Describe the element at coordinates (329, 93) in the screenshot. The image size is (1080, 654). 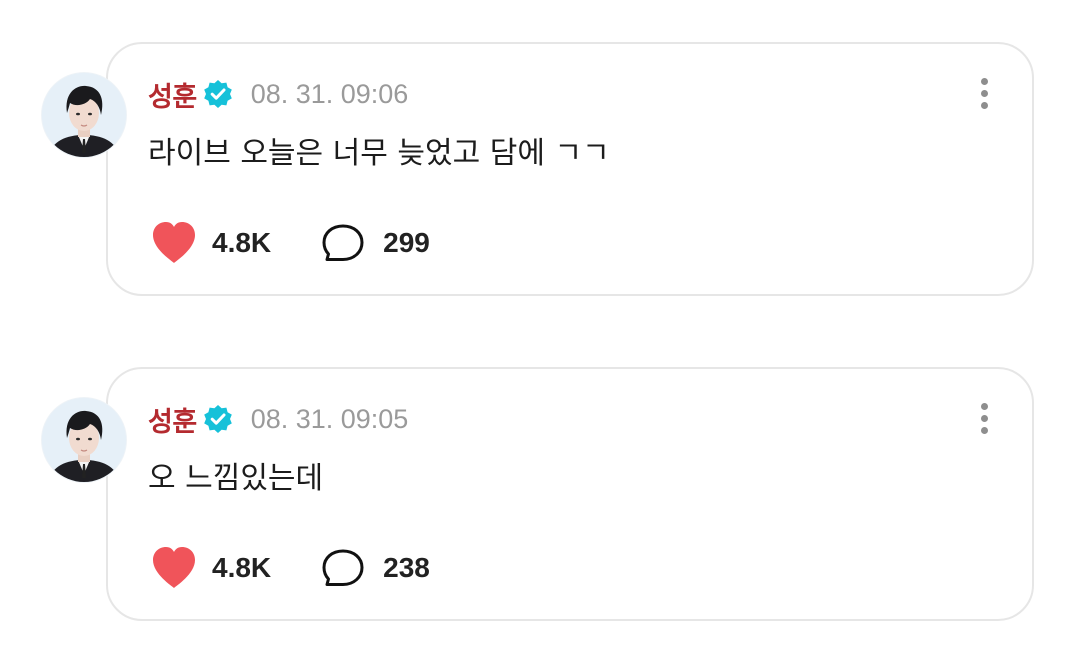
I see `post-timestamp: 08. 31. 09:06` at that location.